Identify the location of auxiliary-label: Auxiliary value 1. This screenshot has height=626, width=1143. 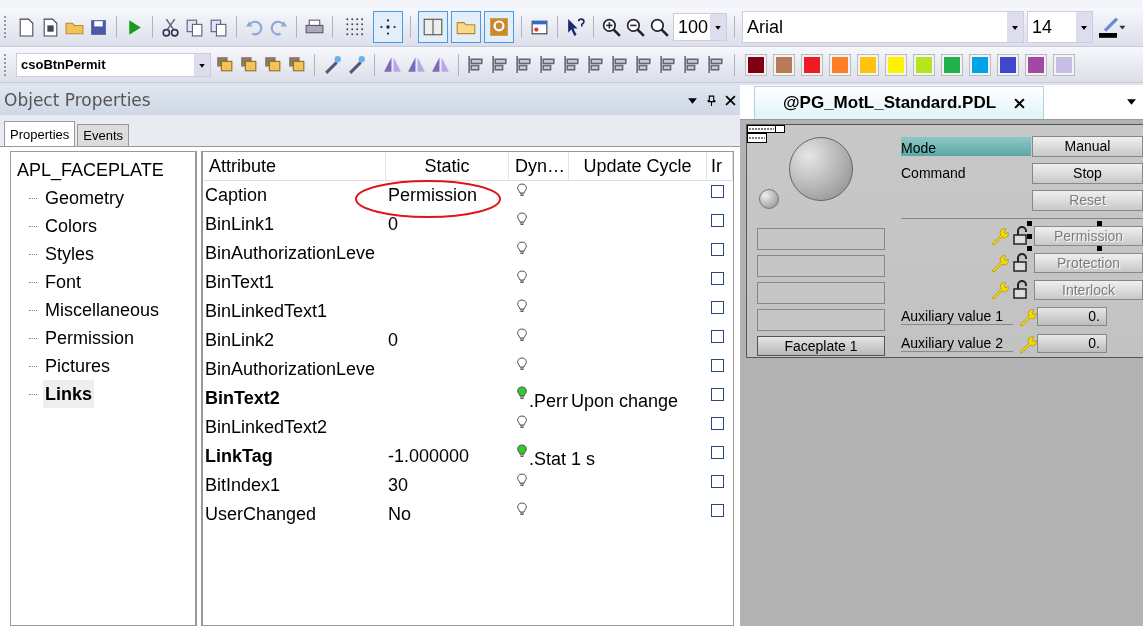
(957, 317).